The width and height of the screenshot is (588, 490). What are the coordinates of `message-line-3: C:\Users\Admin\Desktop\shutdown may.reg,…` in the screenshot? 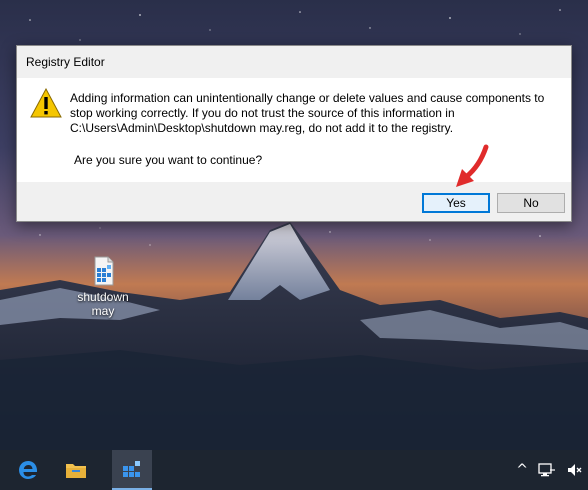 It's located at (262, 128).